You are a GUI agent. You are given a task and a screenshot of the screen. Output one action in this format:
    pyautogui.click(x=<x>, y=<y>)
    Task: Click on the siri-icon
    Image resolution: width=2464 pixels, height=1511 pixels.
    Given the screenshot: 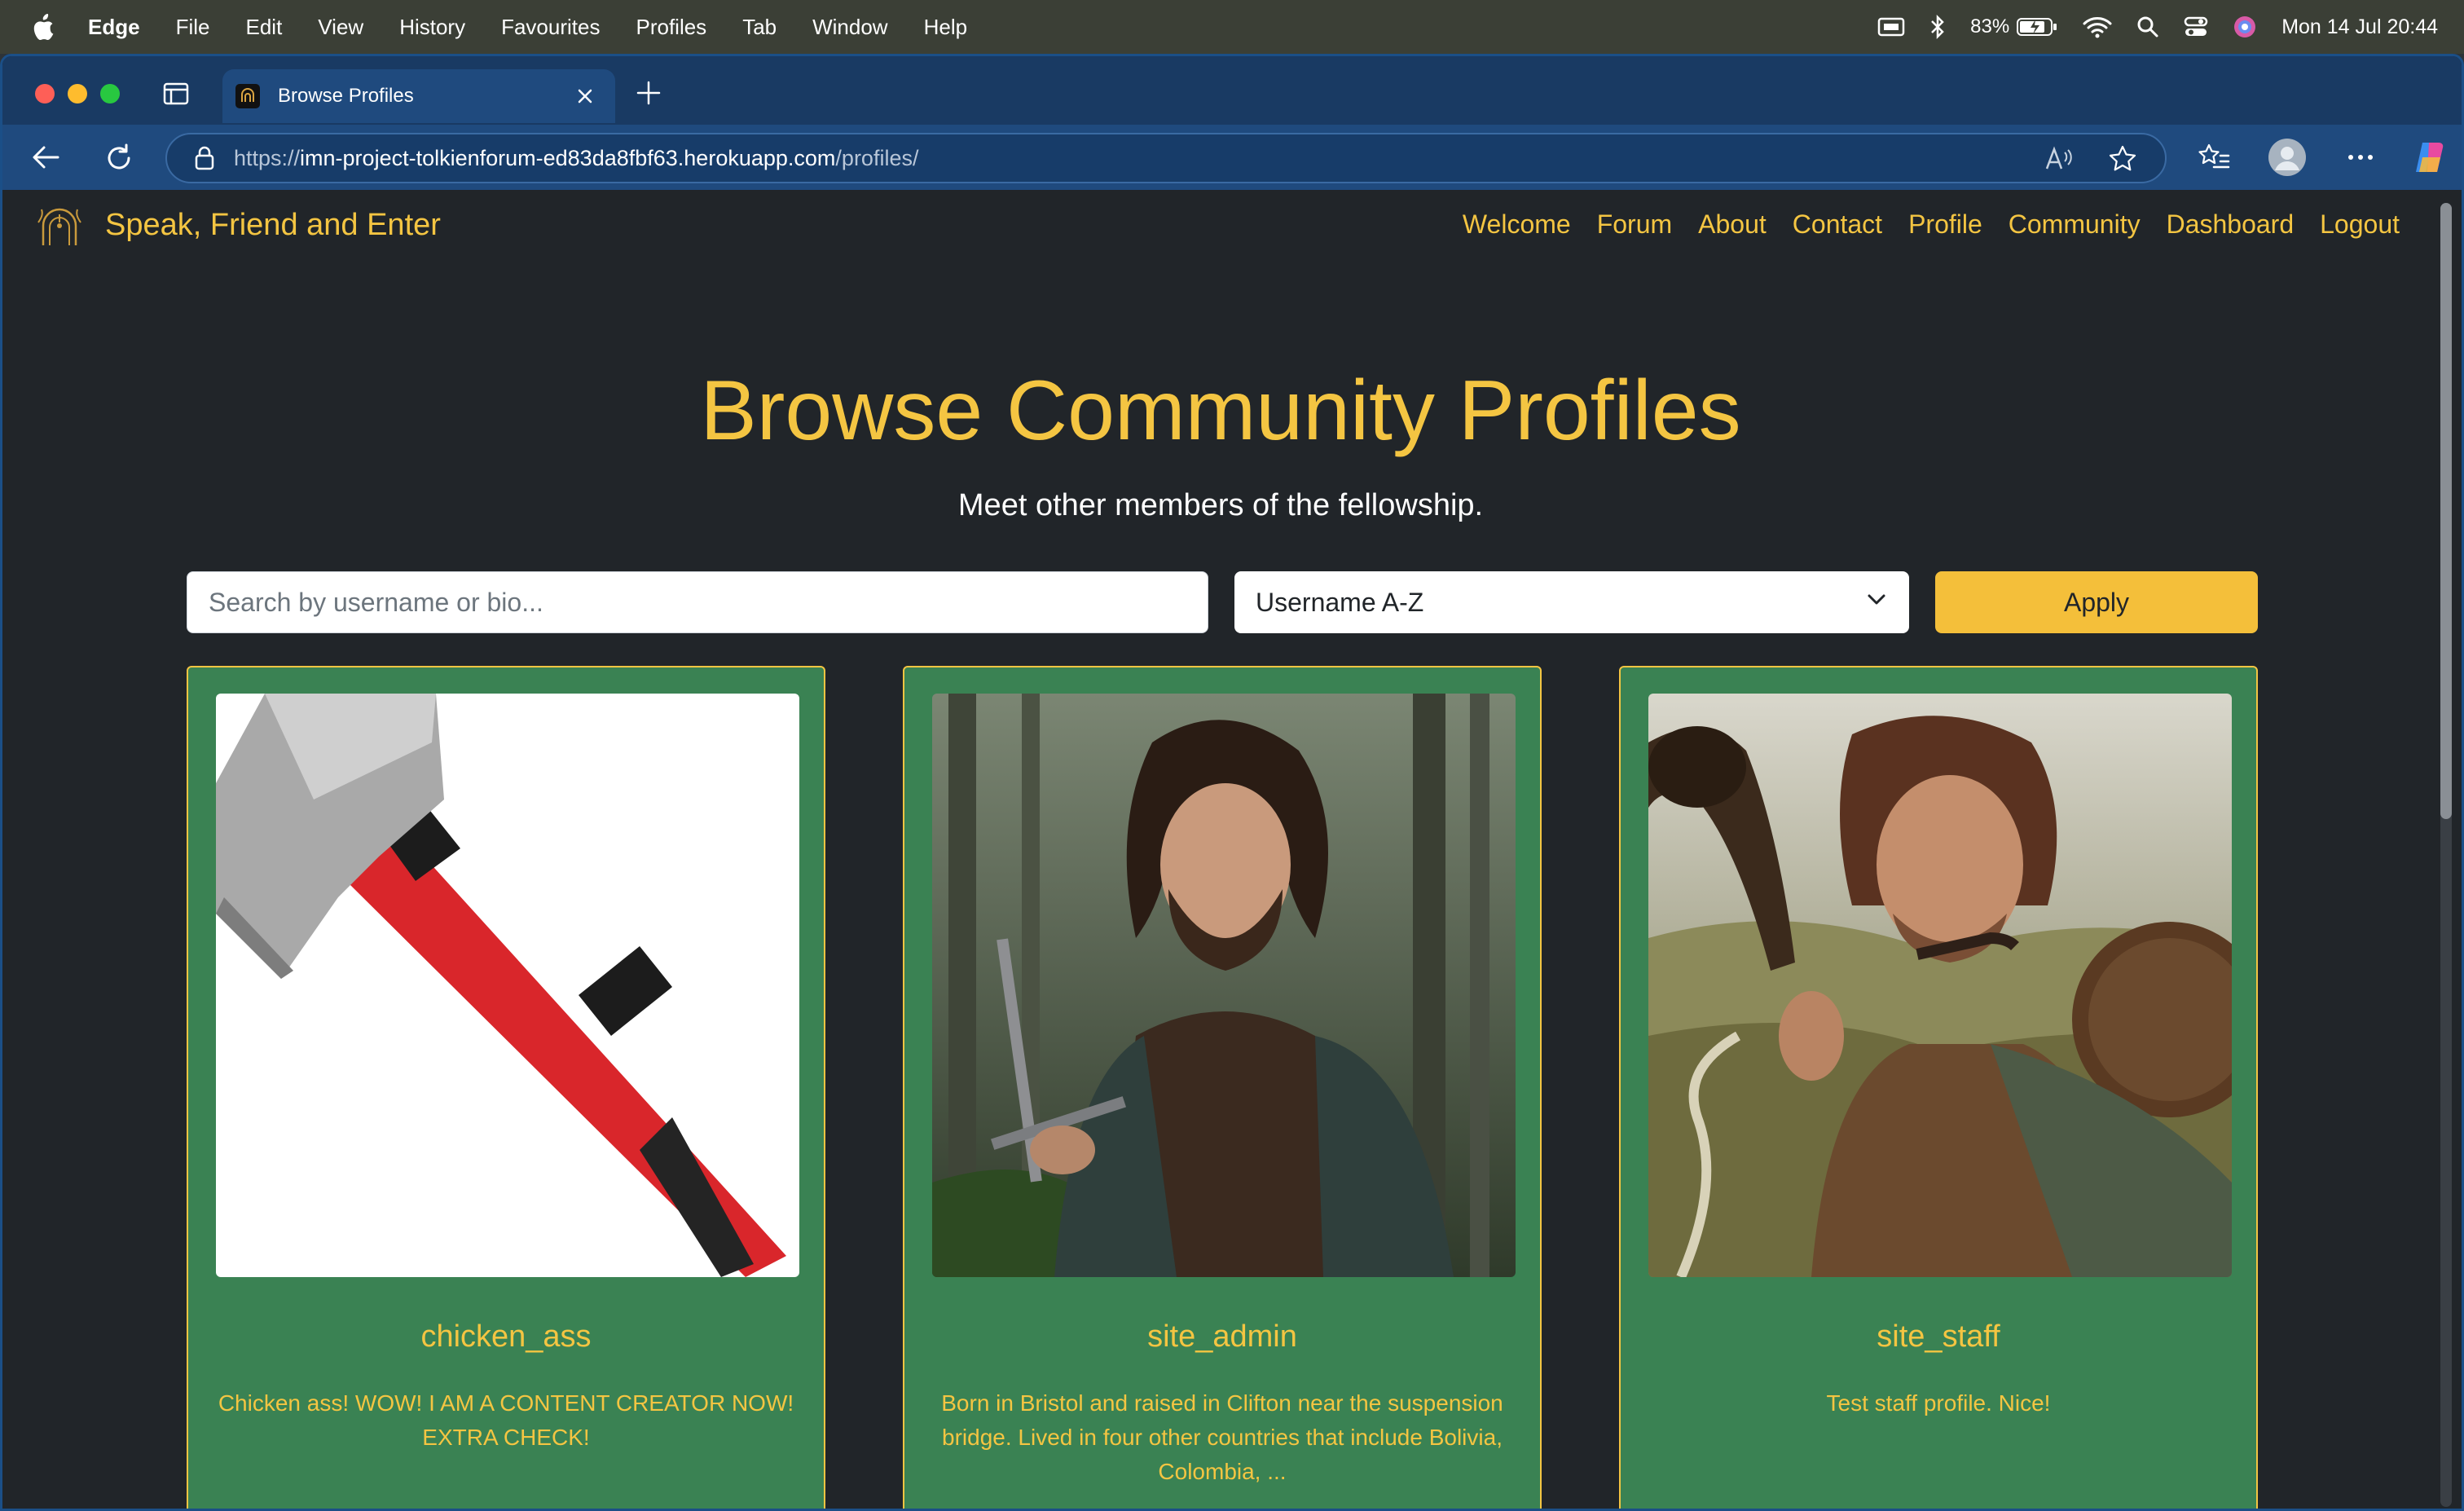 What is the action you would take?
    pyautogui.click(x=2245, y=27)
    